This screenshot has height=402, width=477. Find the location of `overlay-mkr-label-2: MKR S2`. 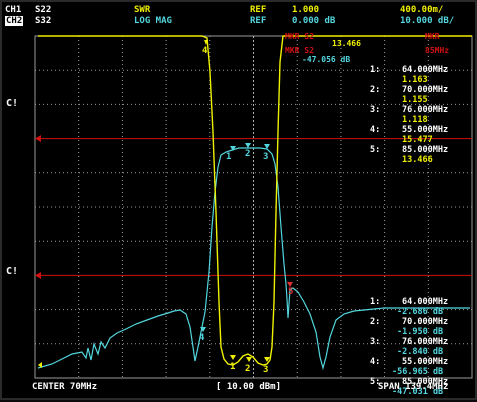

overlay-mkr-label-2: MKR S2 is located at coordinates (299, 50).